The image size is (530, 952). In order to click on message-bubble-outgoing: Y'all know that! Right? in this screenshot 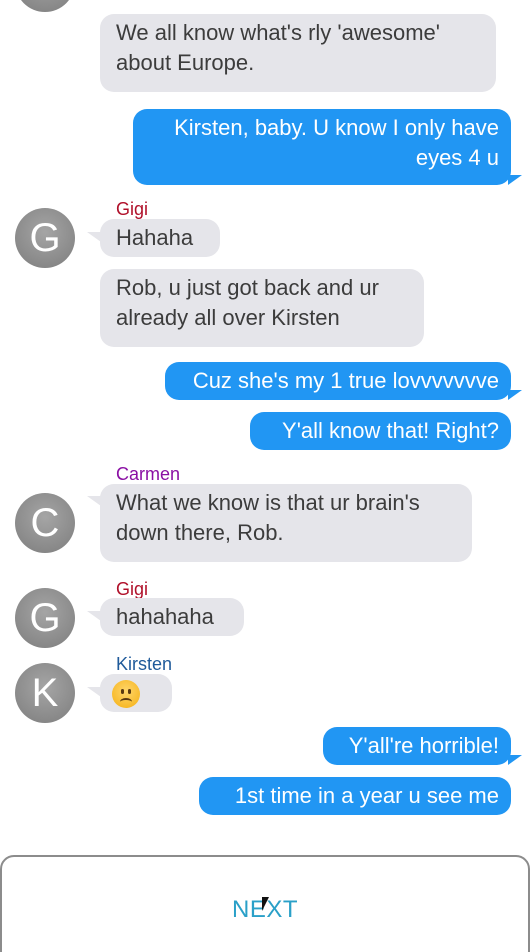, I will do `click(380, 431)`.